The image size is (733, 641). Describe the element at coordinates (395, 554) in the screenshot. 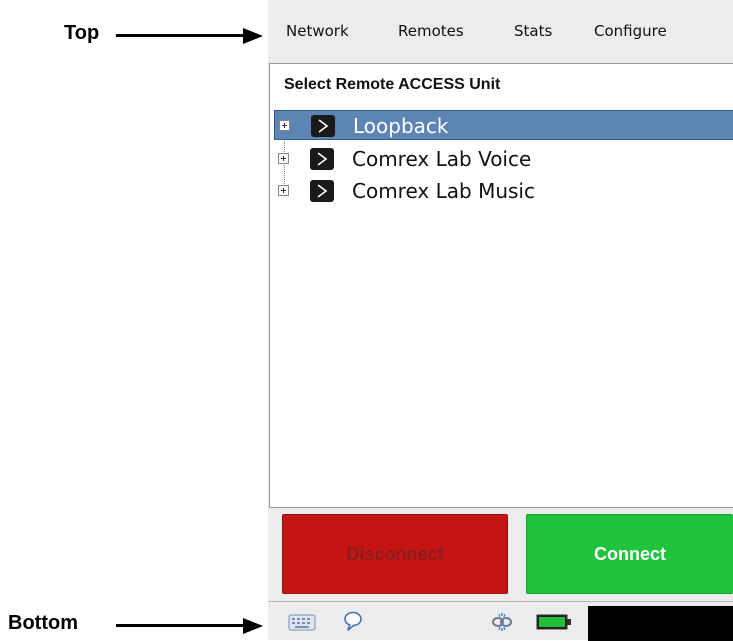

I see `disconnect-button: Disconnect` at that location.